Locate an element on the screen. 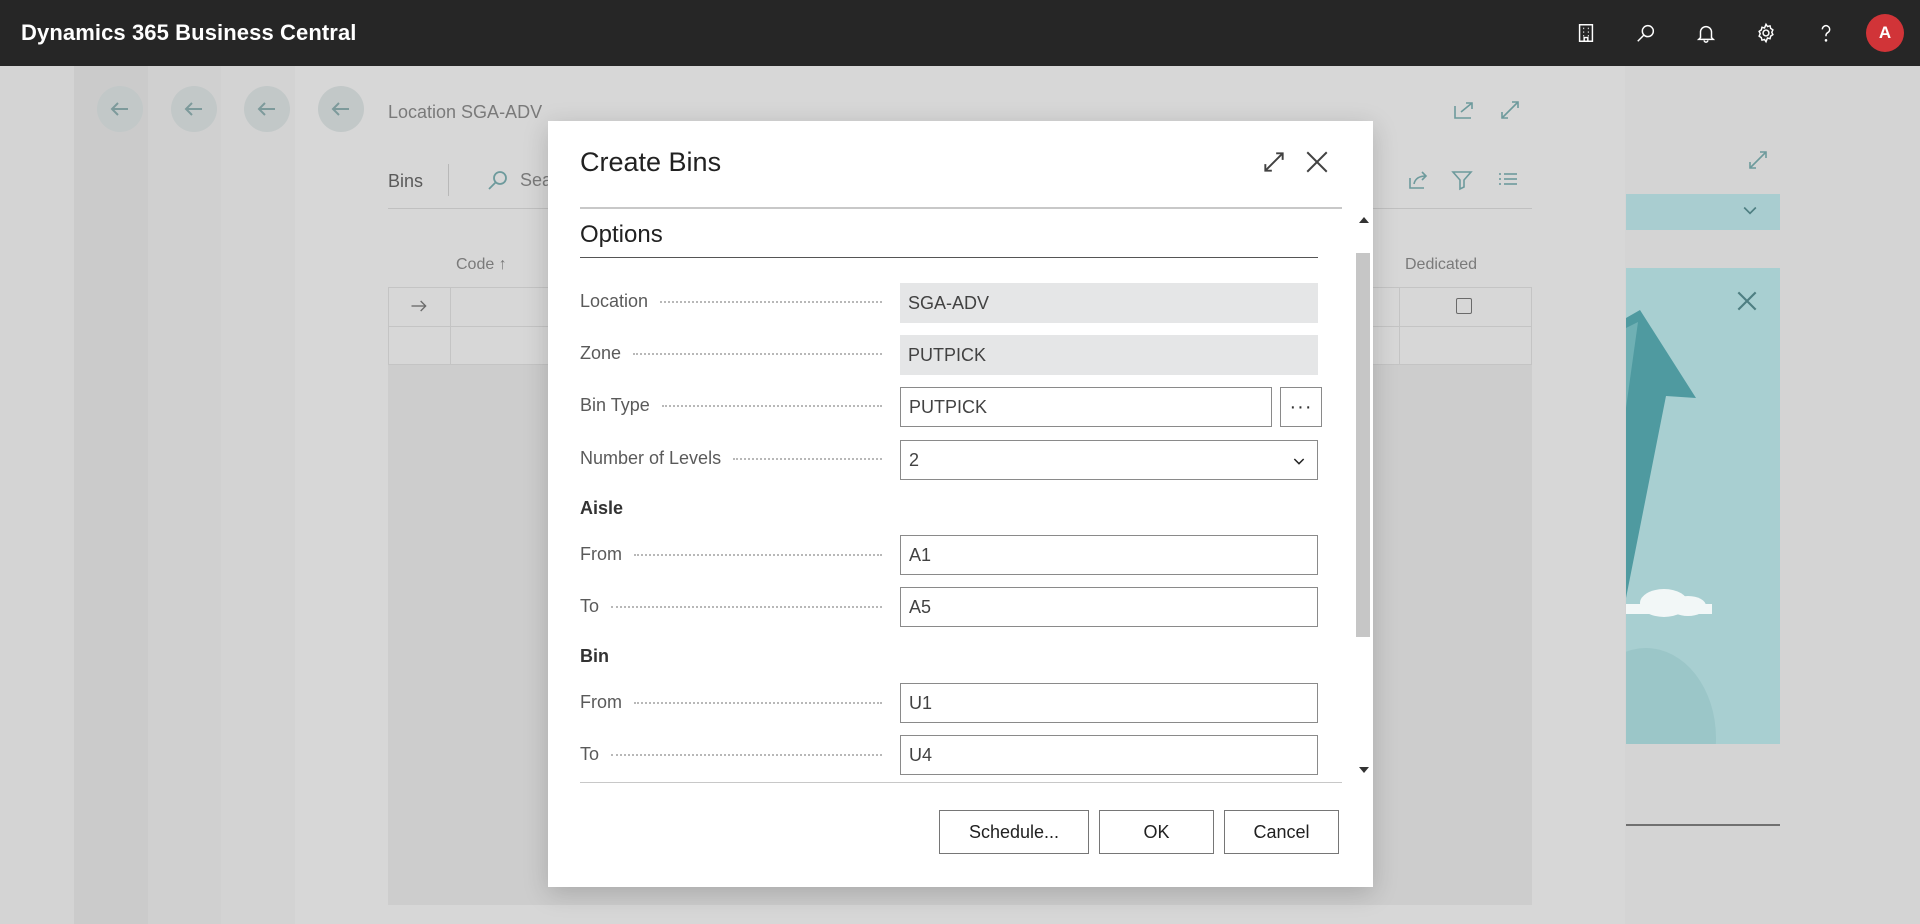 The width and height of the screenshot is (1920, 924). welcome-illustration is located at coordinates (1703, 506).